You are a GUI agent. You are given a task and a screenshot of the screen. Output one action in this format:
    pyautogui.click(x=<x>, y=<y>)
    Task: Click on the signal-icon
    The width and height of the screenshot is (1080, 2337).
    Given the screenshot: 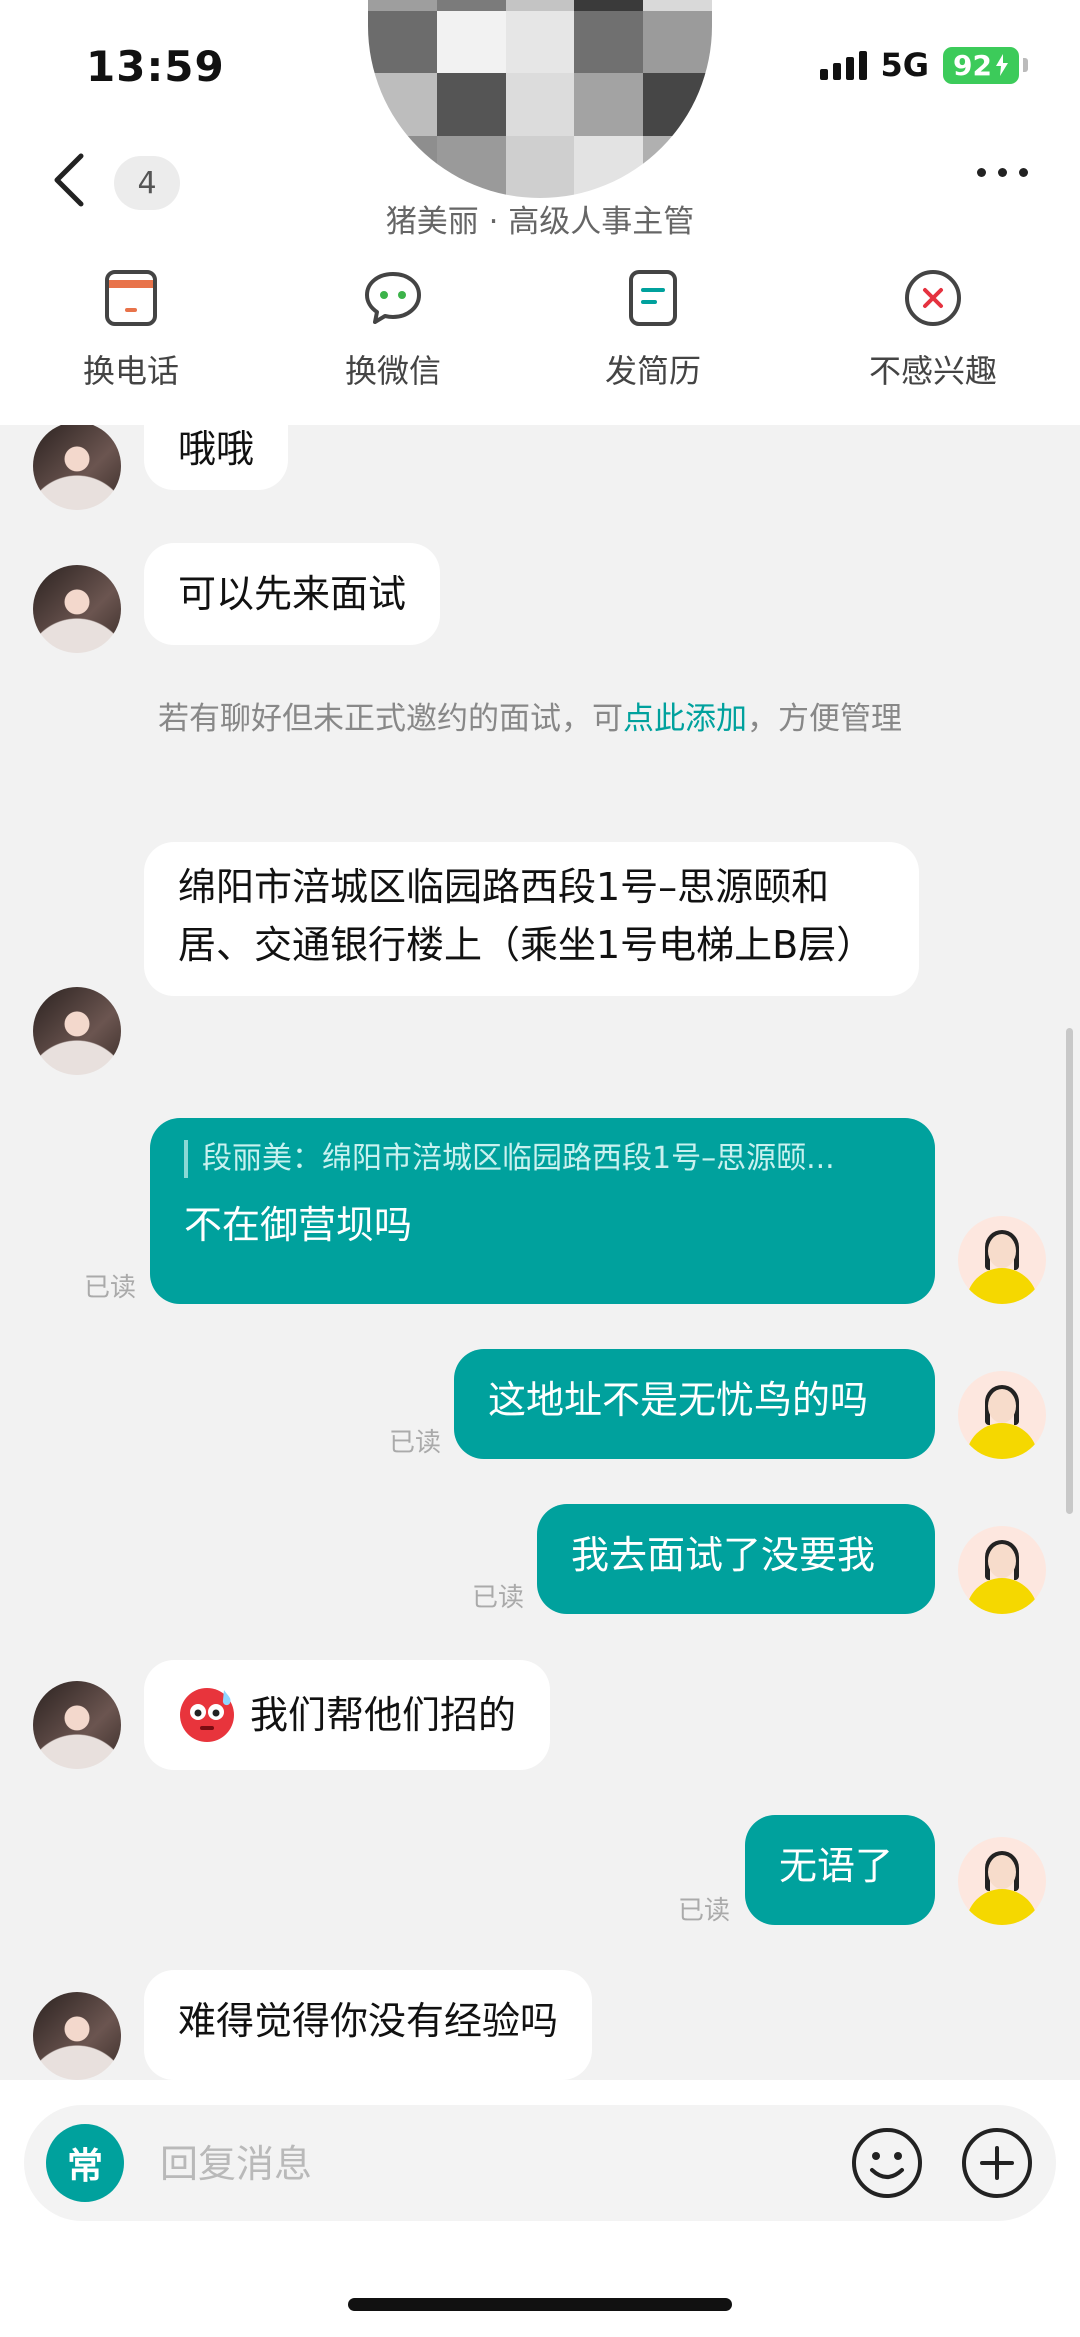 What is the action you would take?
    pyautogui.click(x=843, y=65)
    